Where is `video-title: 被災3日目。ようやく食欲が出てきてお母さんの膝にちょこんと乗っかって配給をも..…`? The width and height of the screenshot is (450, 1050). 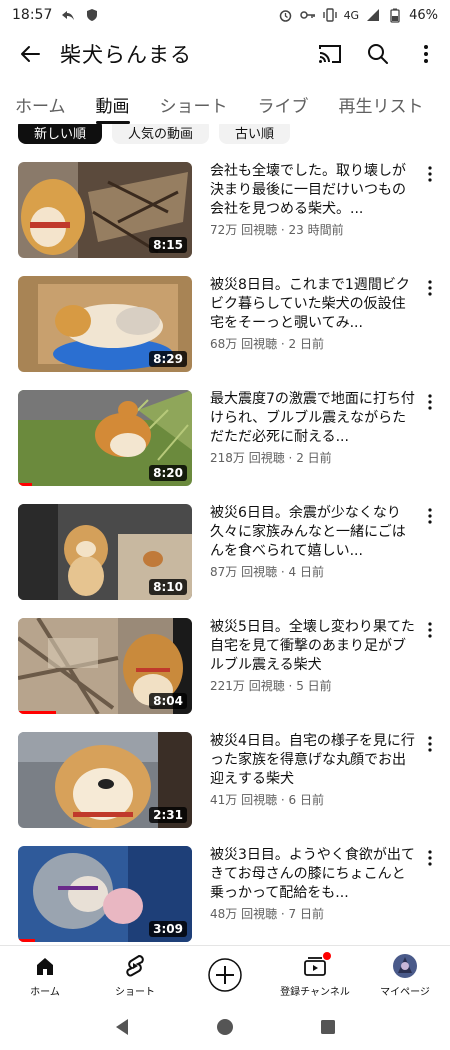
video-title: 被災3日目。ようやく食欲が出てきてお母さんの膝にちょこんと乗っかって配給をも..… is located at coordinates (312, 874).